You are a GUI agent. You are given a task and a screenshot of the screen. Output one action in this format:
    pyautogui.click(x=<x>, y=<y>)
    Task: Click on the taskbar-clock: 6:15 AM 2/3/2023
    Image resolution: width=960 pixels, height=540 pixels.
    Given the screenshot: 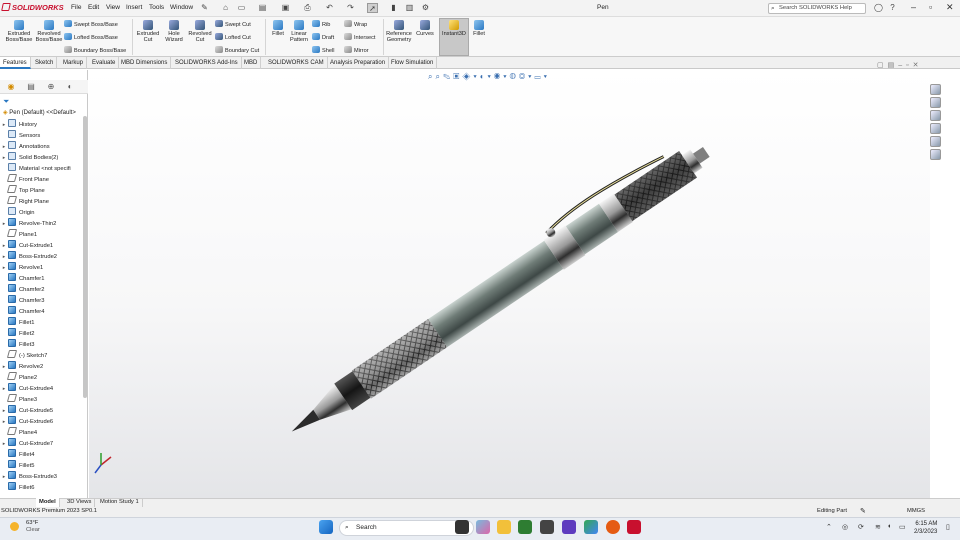 What is the action you would take?
    pyautogui.click(x=925, y=528)
    